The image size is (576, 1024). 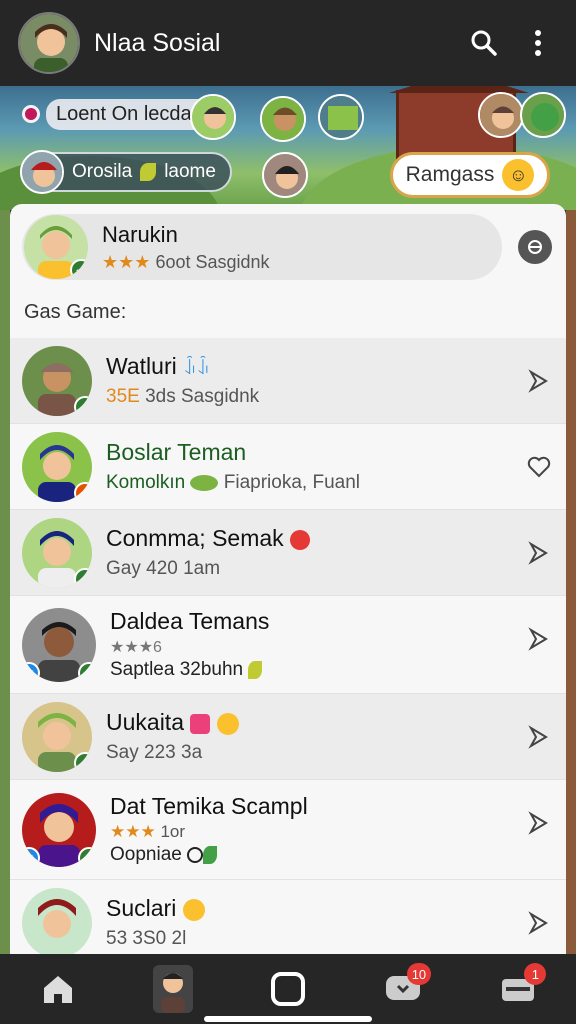 I want to click on share-icon, so click(x=83, y=491).